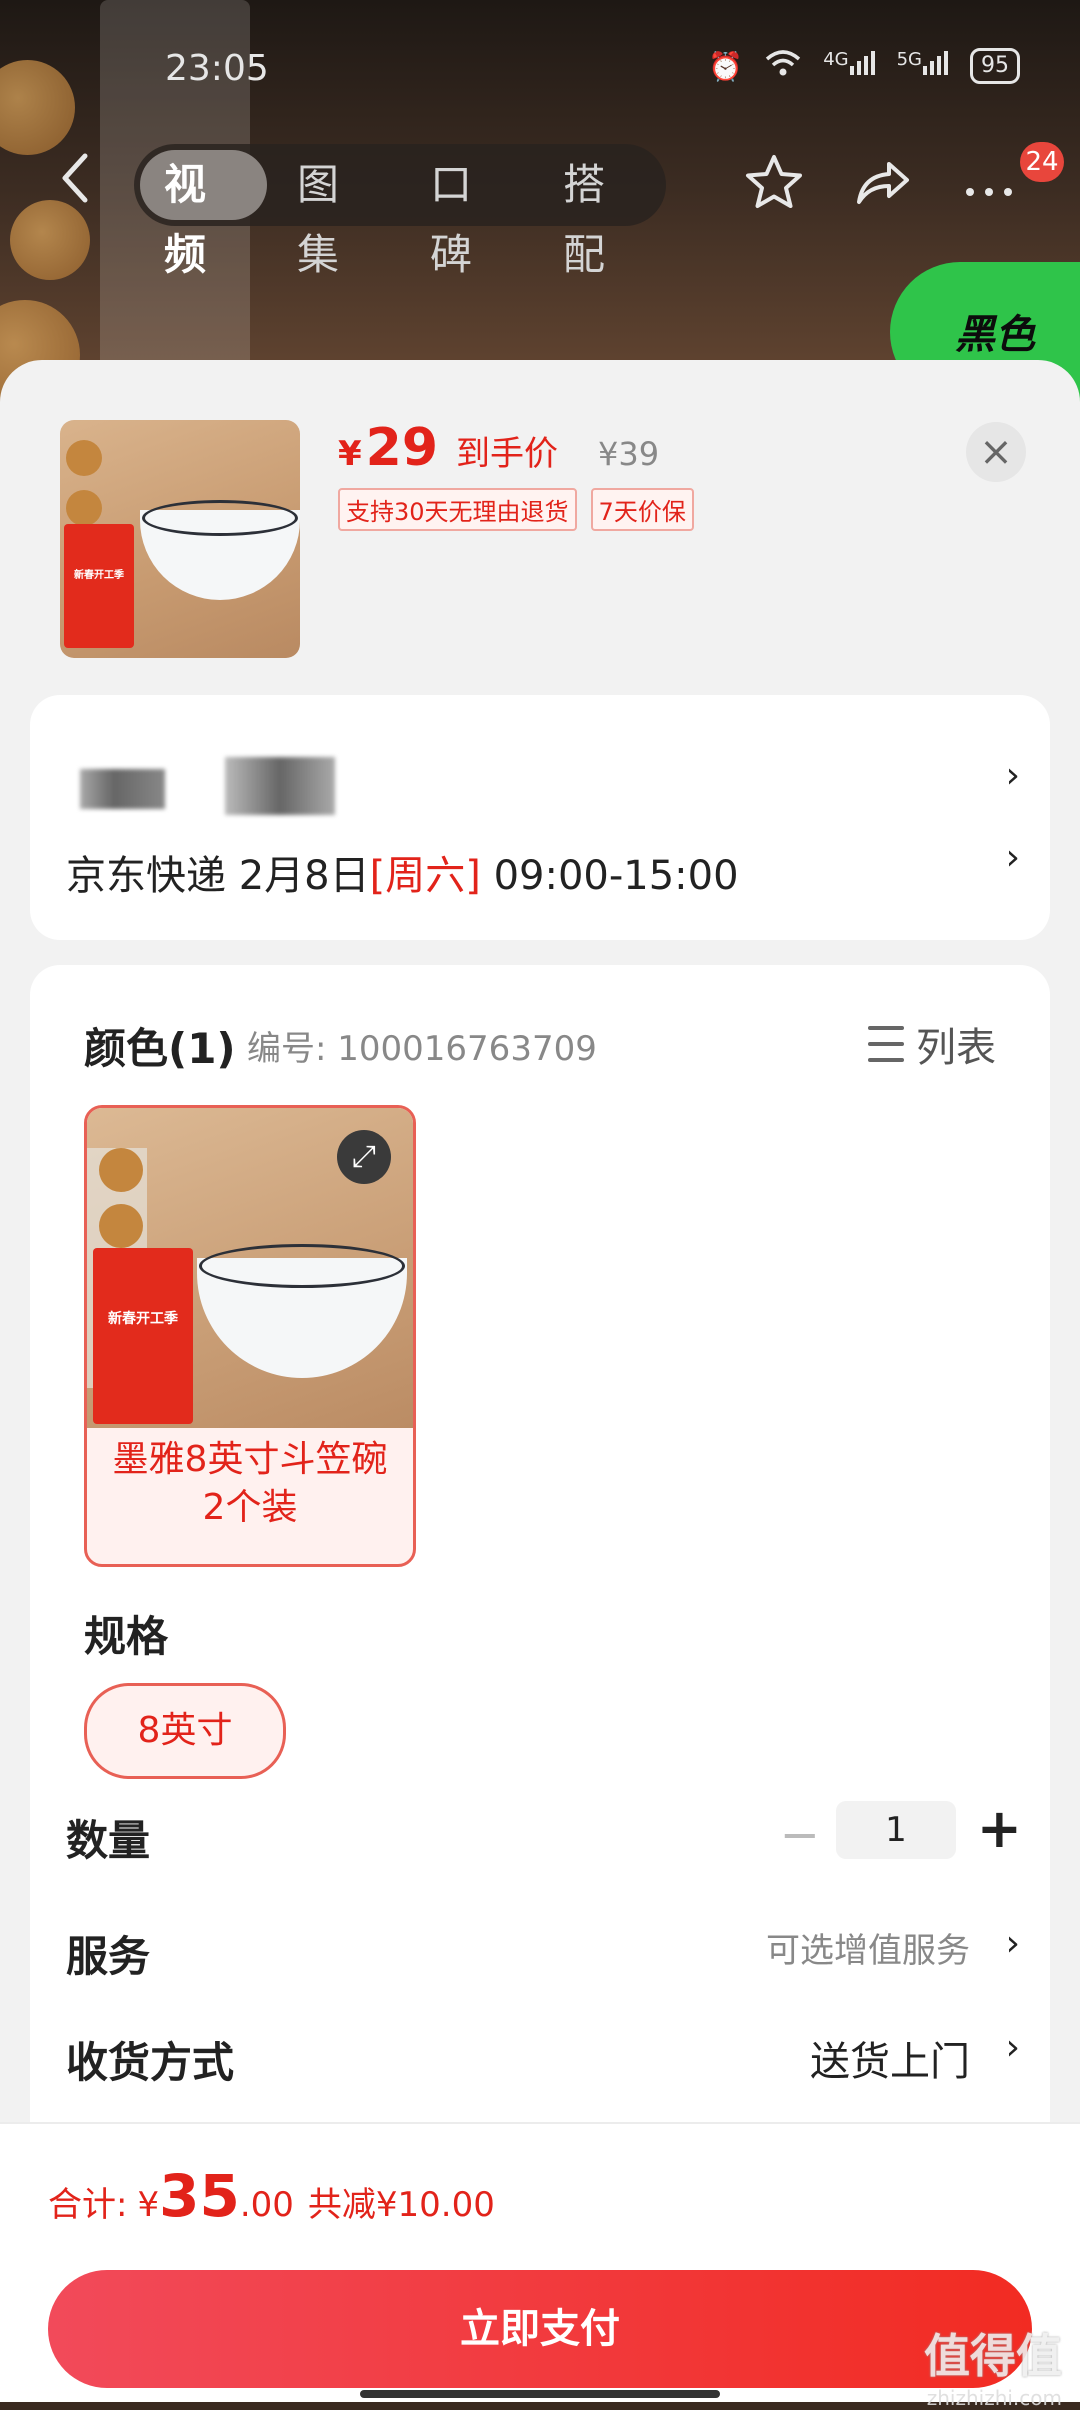  I want to click on color-option-selected: 新春开工季 ⤢ 墨雅8英寸斗笠碗2个装, so click(250, 1336).